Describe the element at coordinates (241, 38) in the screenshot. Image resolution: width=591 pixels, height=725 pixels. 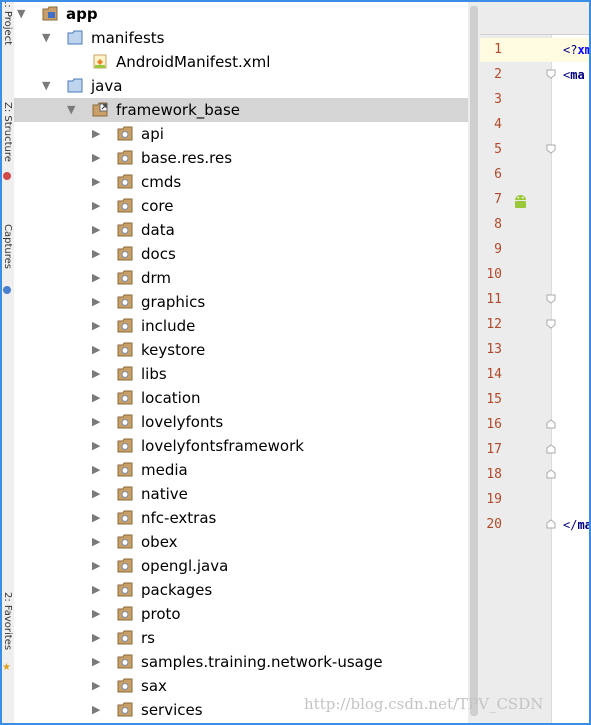
I see `tree-item: ▼ manifests` at that location.